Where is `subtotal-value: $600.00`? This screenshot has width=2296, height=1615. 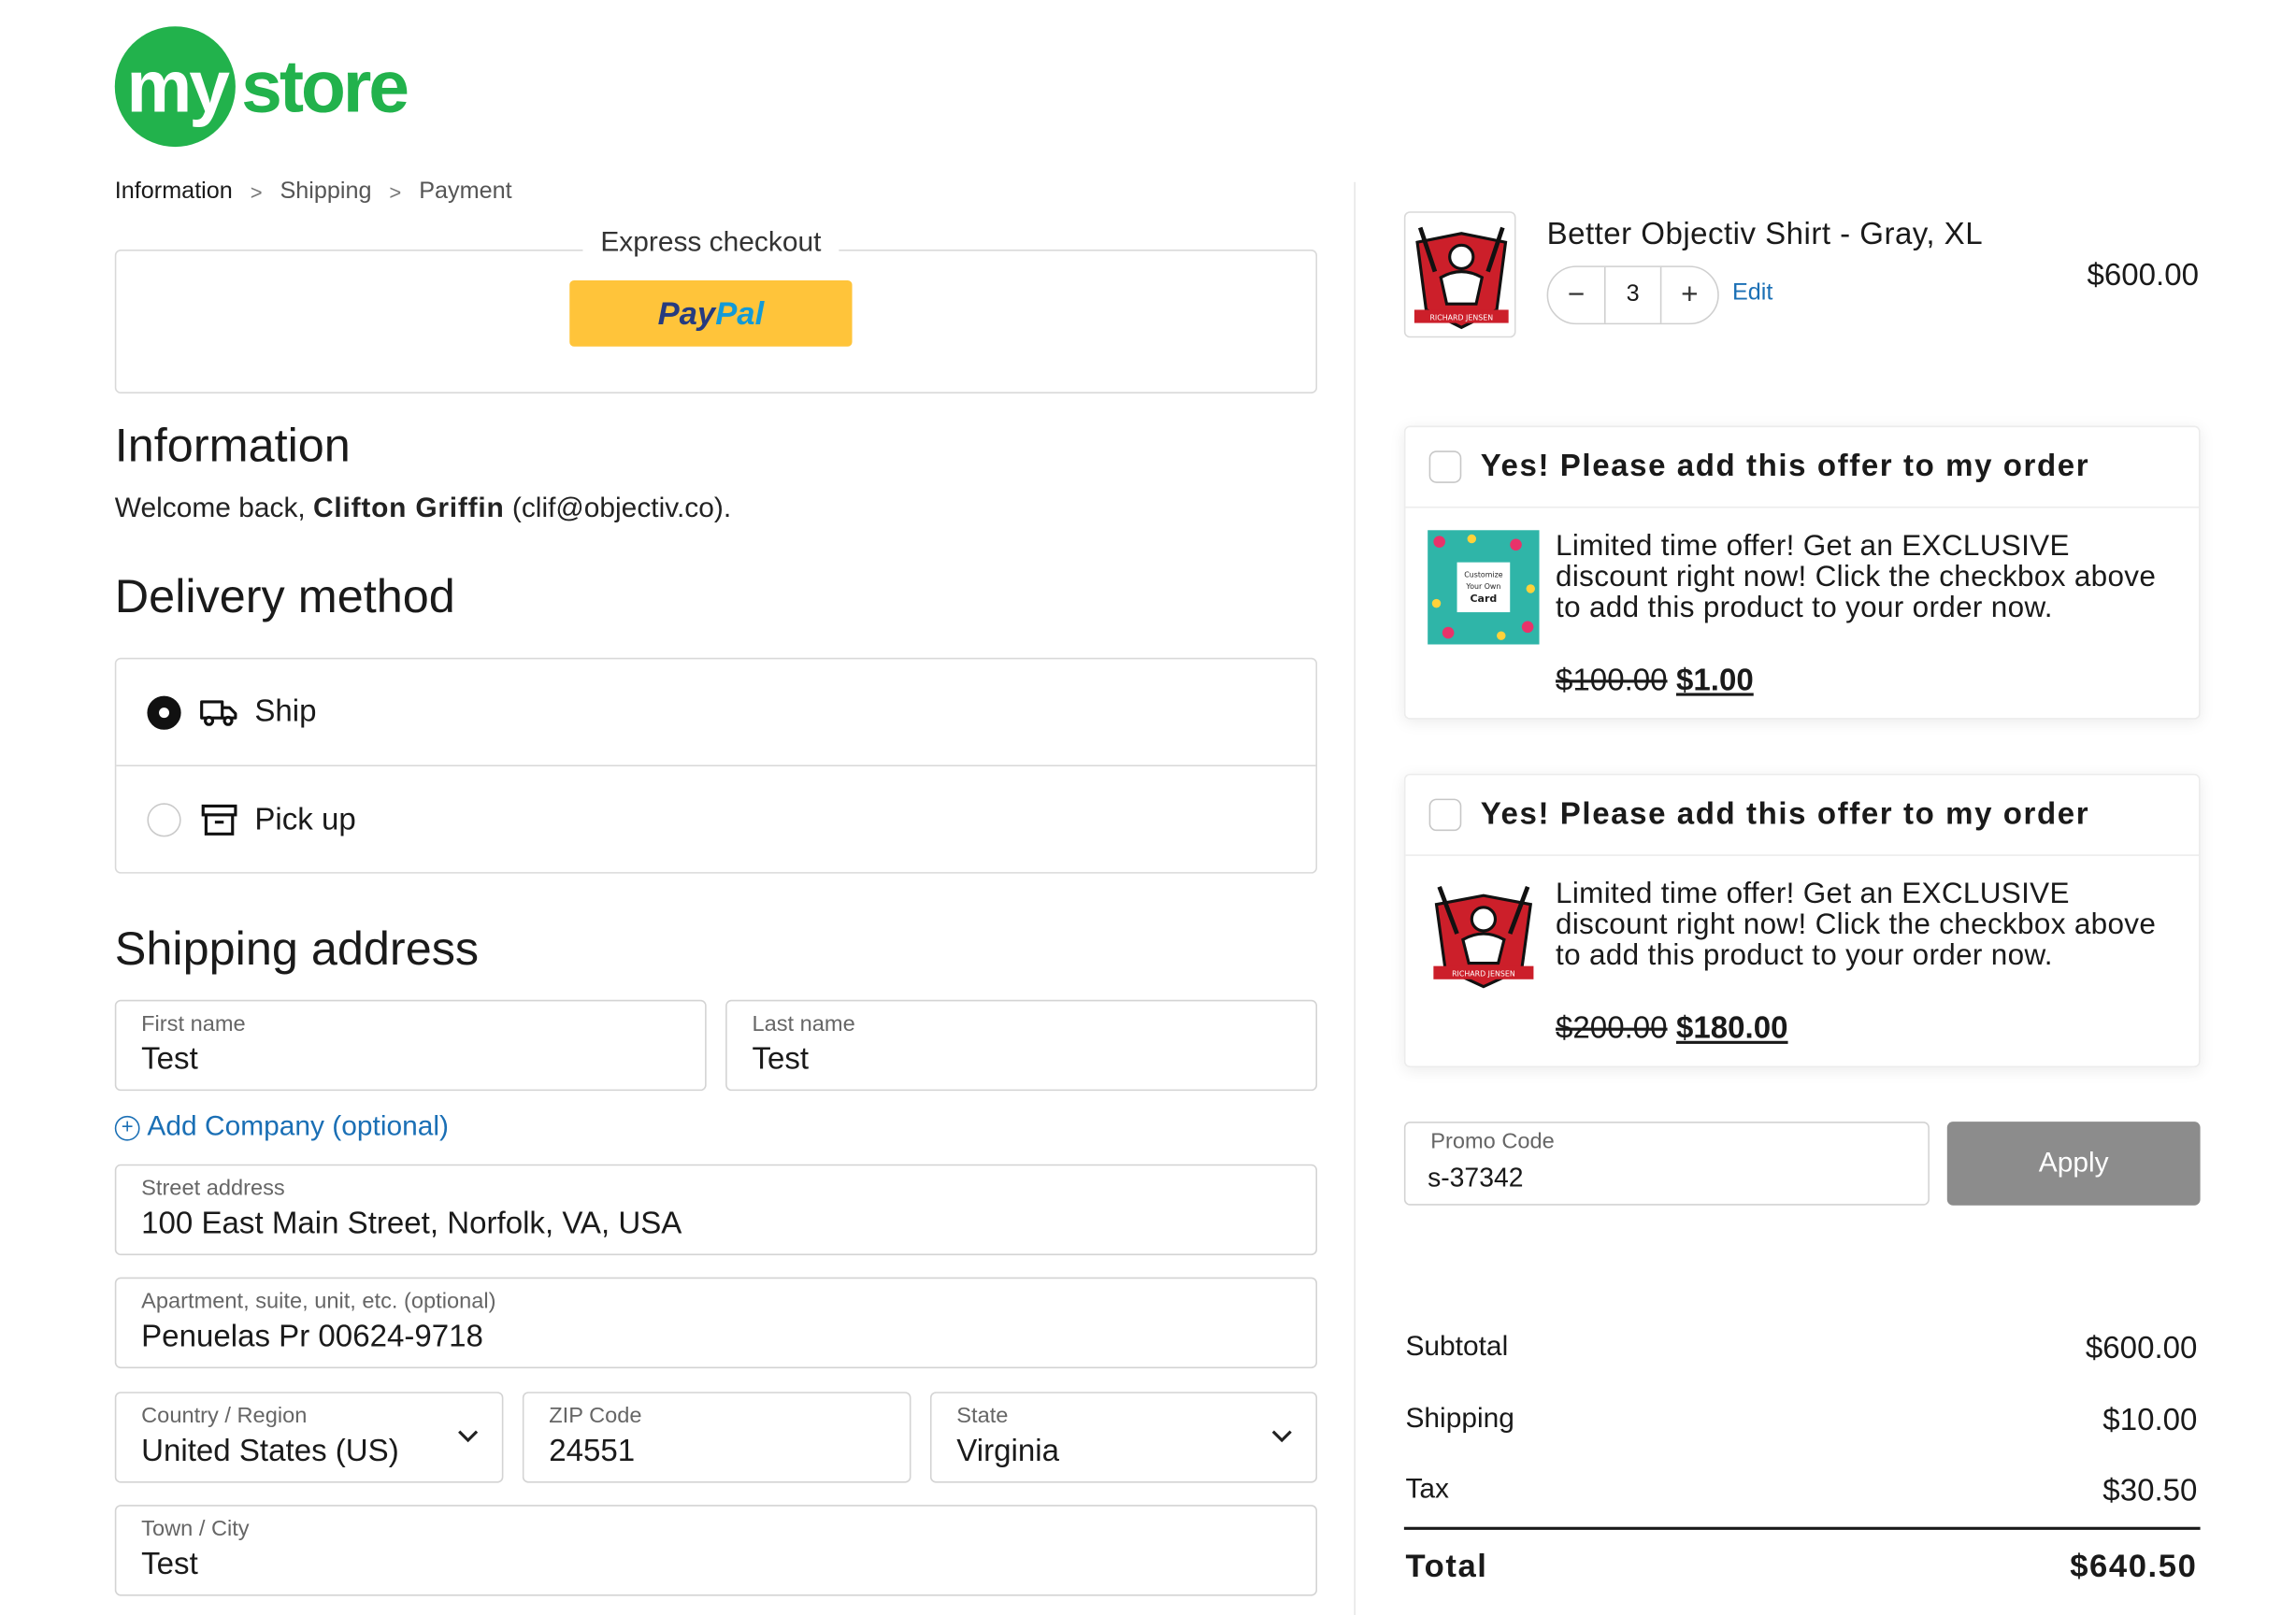
subtotal-value: $600.00 is located at coordinates (2141, 1348).